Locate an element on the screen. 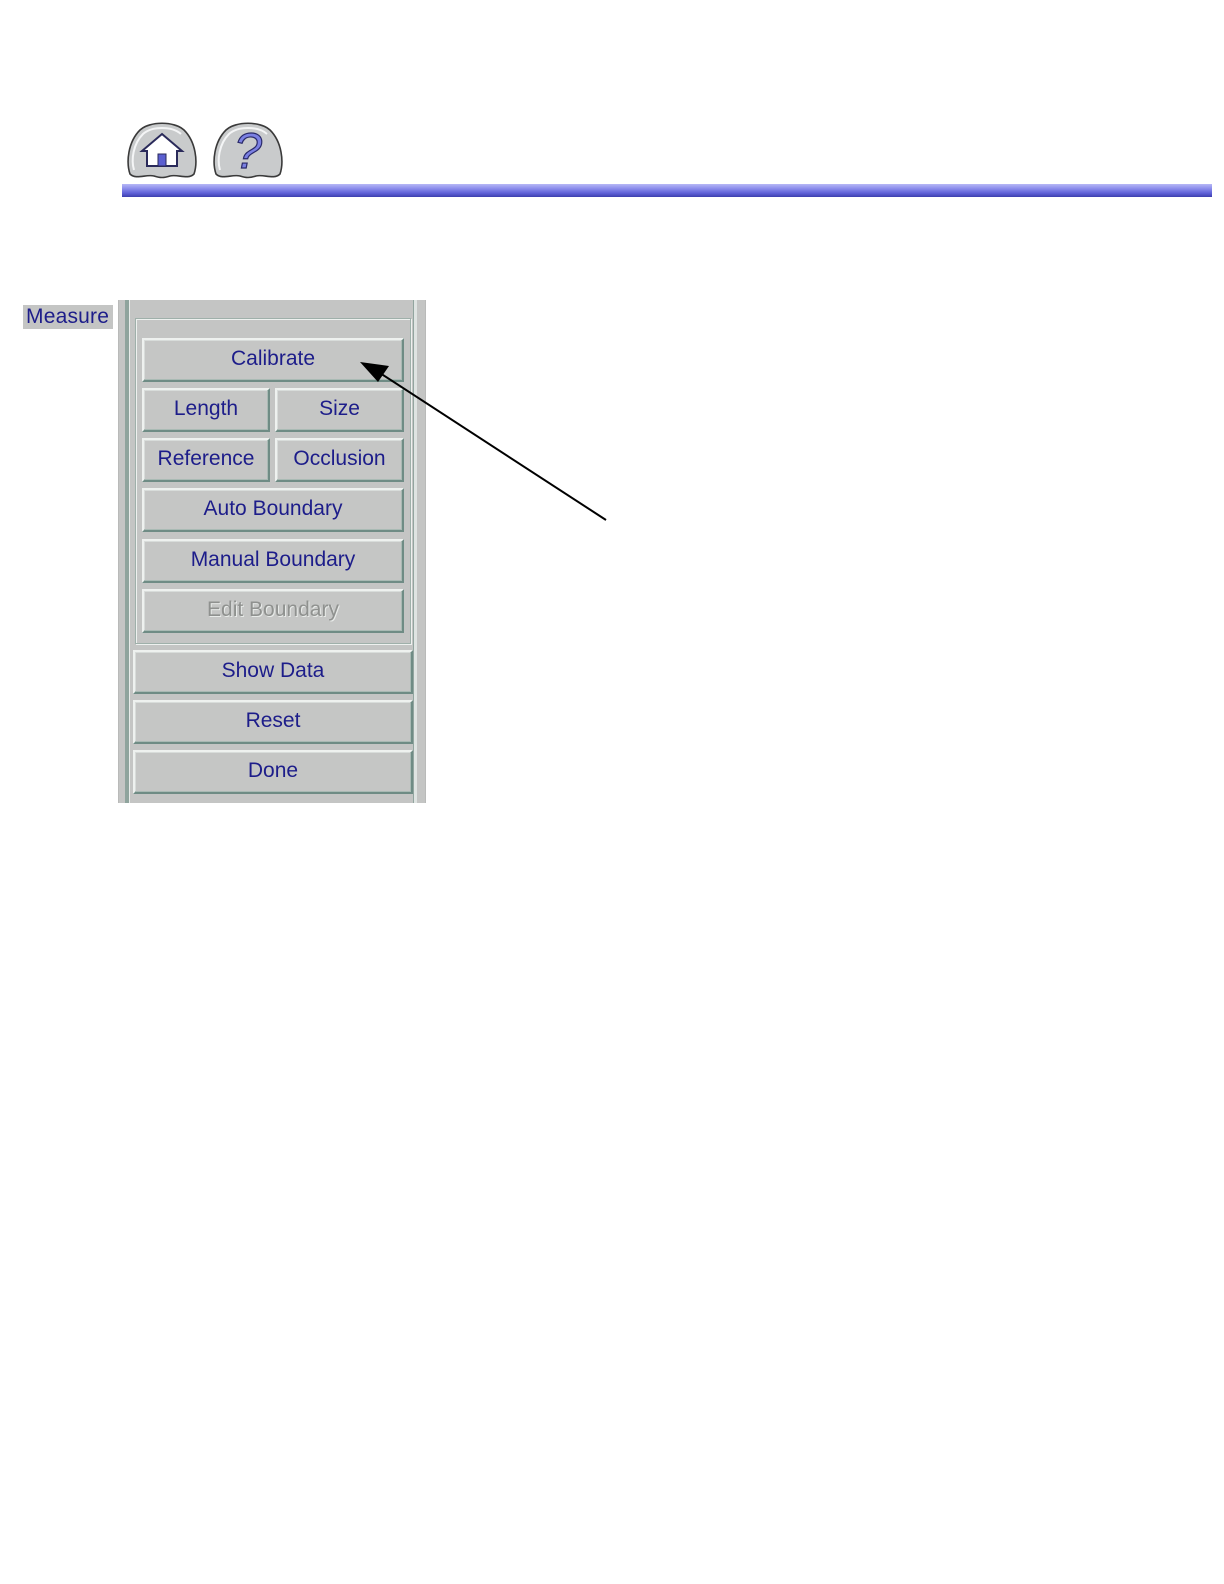 This screenshot has height=1584, width=1224. header-rule is located at coordinates (667, 190).